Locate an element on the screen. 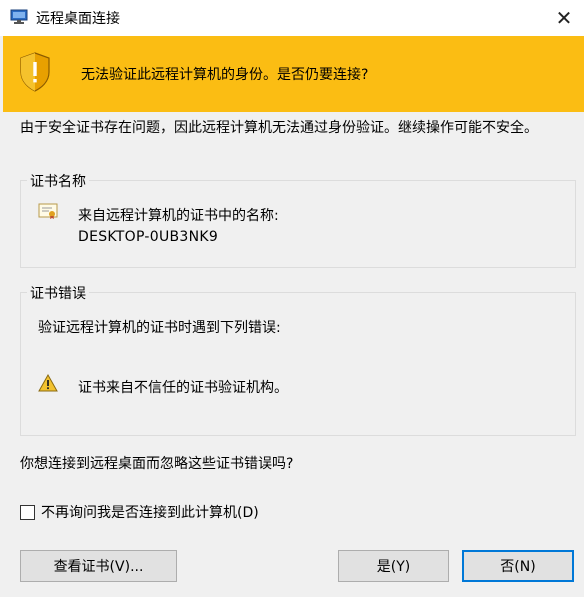 The height and width of the screenshot is (597, 584). certificate-name-legend: 证书名称 is located at coordinates (58, 181).